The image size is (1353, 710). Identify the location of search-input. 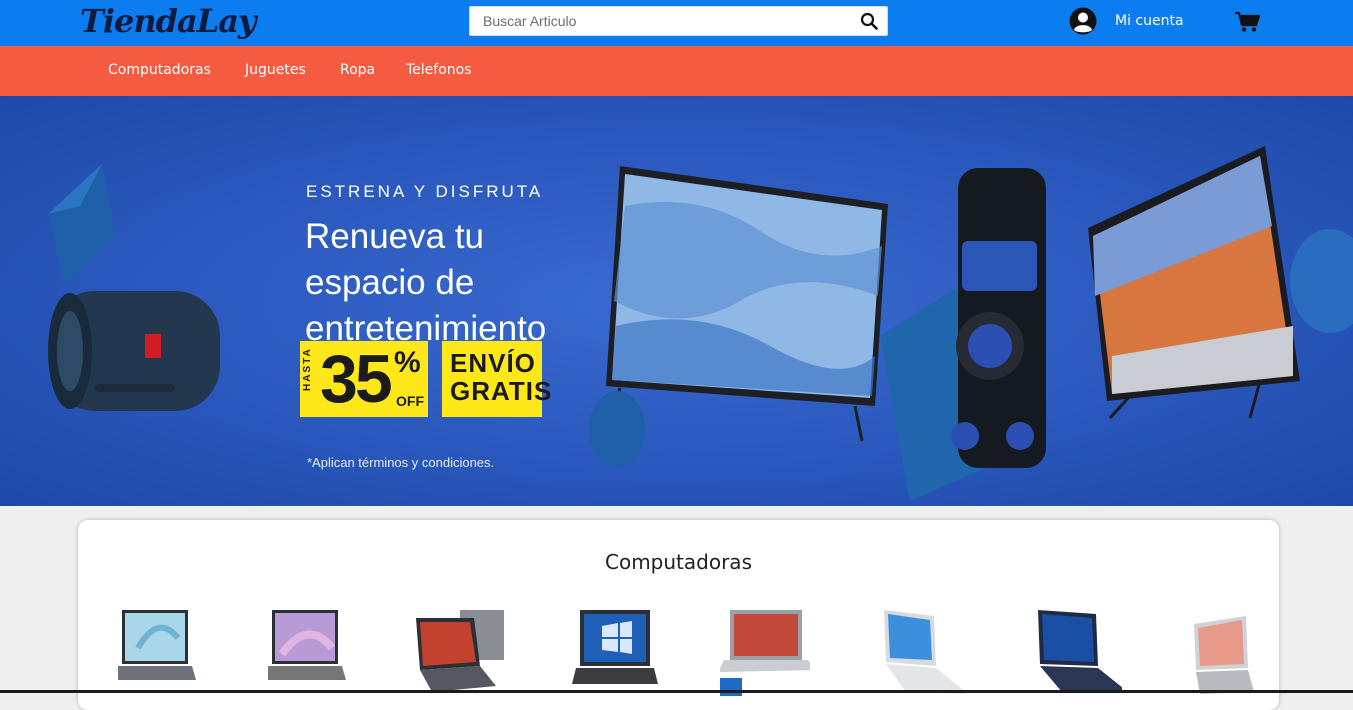
(660, 21).